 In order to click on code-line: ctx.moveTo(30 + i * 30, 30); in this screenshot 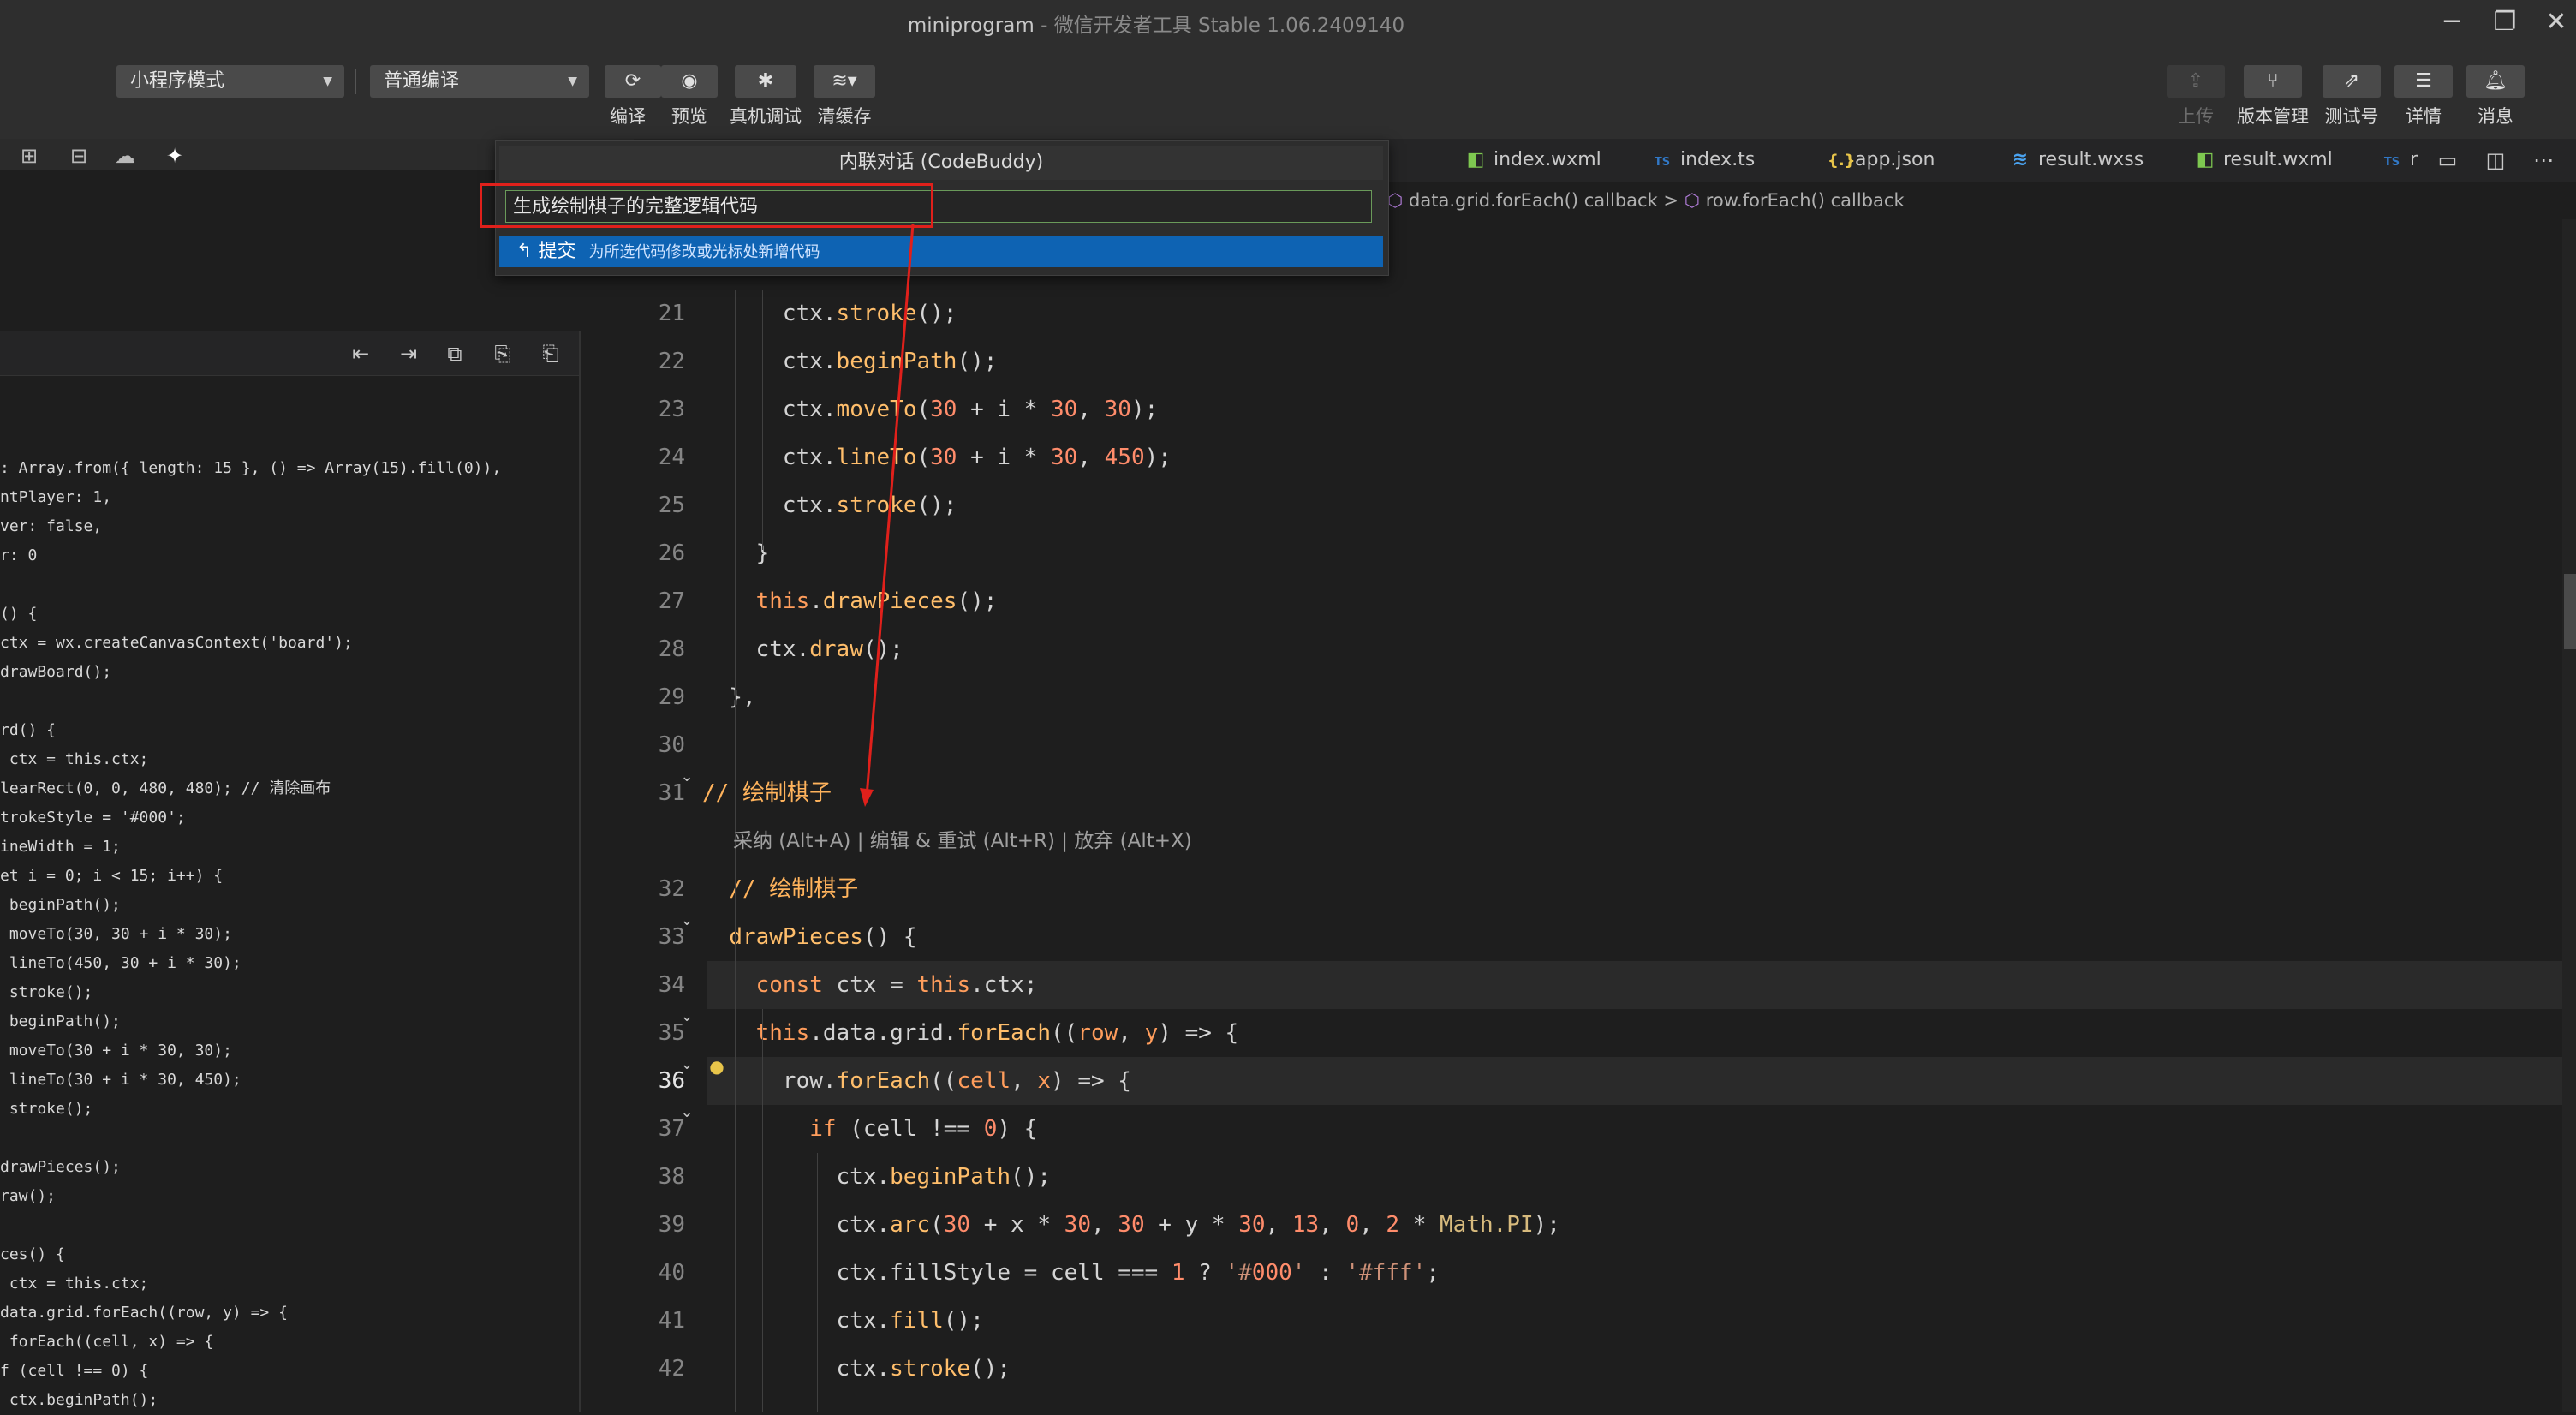, I will do `click(930, 409)`.